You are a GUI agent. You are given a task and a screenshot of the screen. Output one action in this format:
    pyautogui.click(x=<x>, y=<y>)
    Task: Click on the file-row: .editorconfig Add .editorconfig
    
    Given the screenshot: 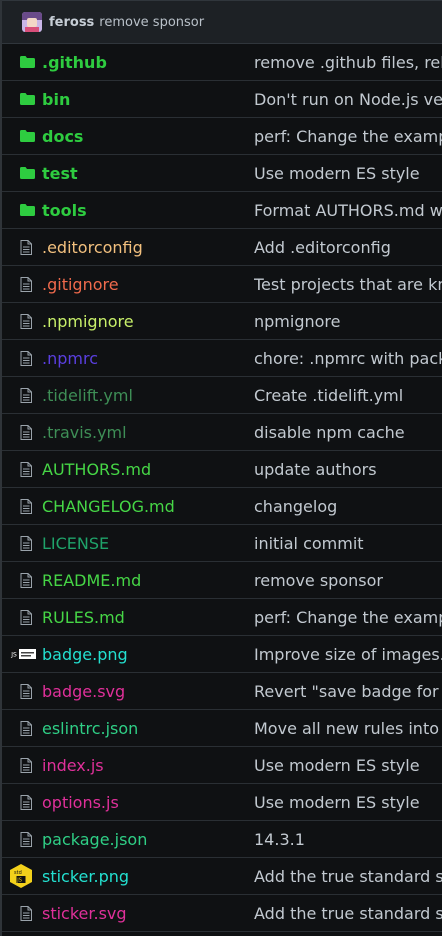 What is the action you would take?
    pyautogui.click(x=222, y=247)
    